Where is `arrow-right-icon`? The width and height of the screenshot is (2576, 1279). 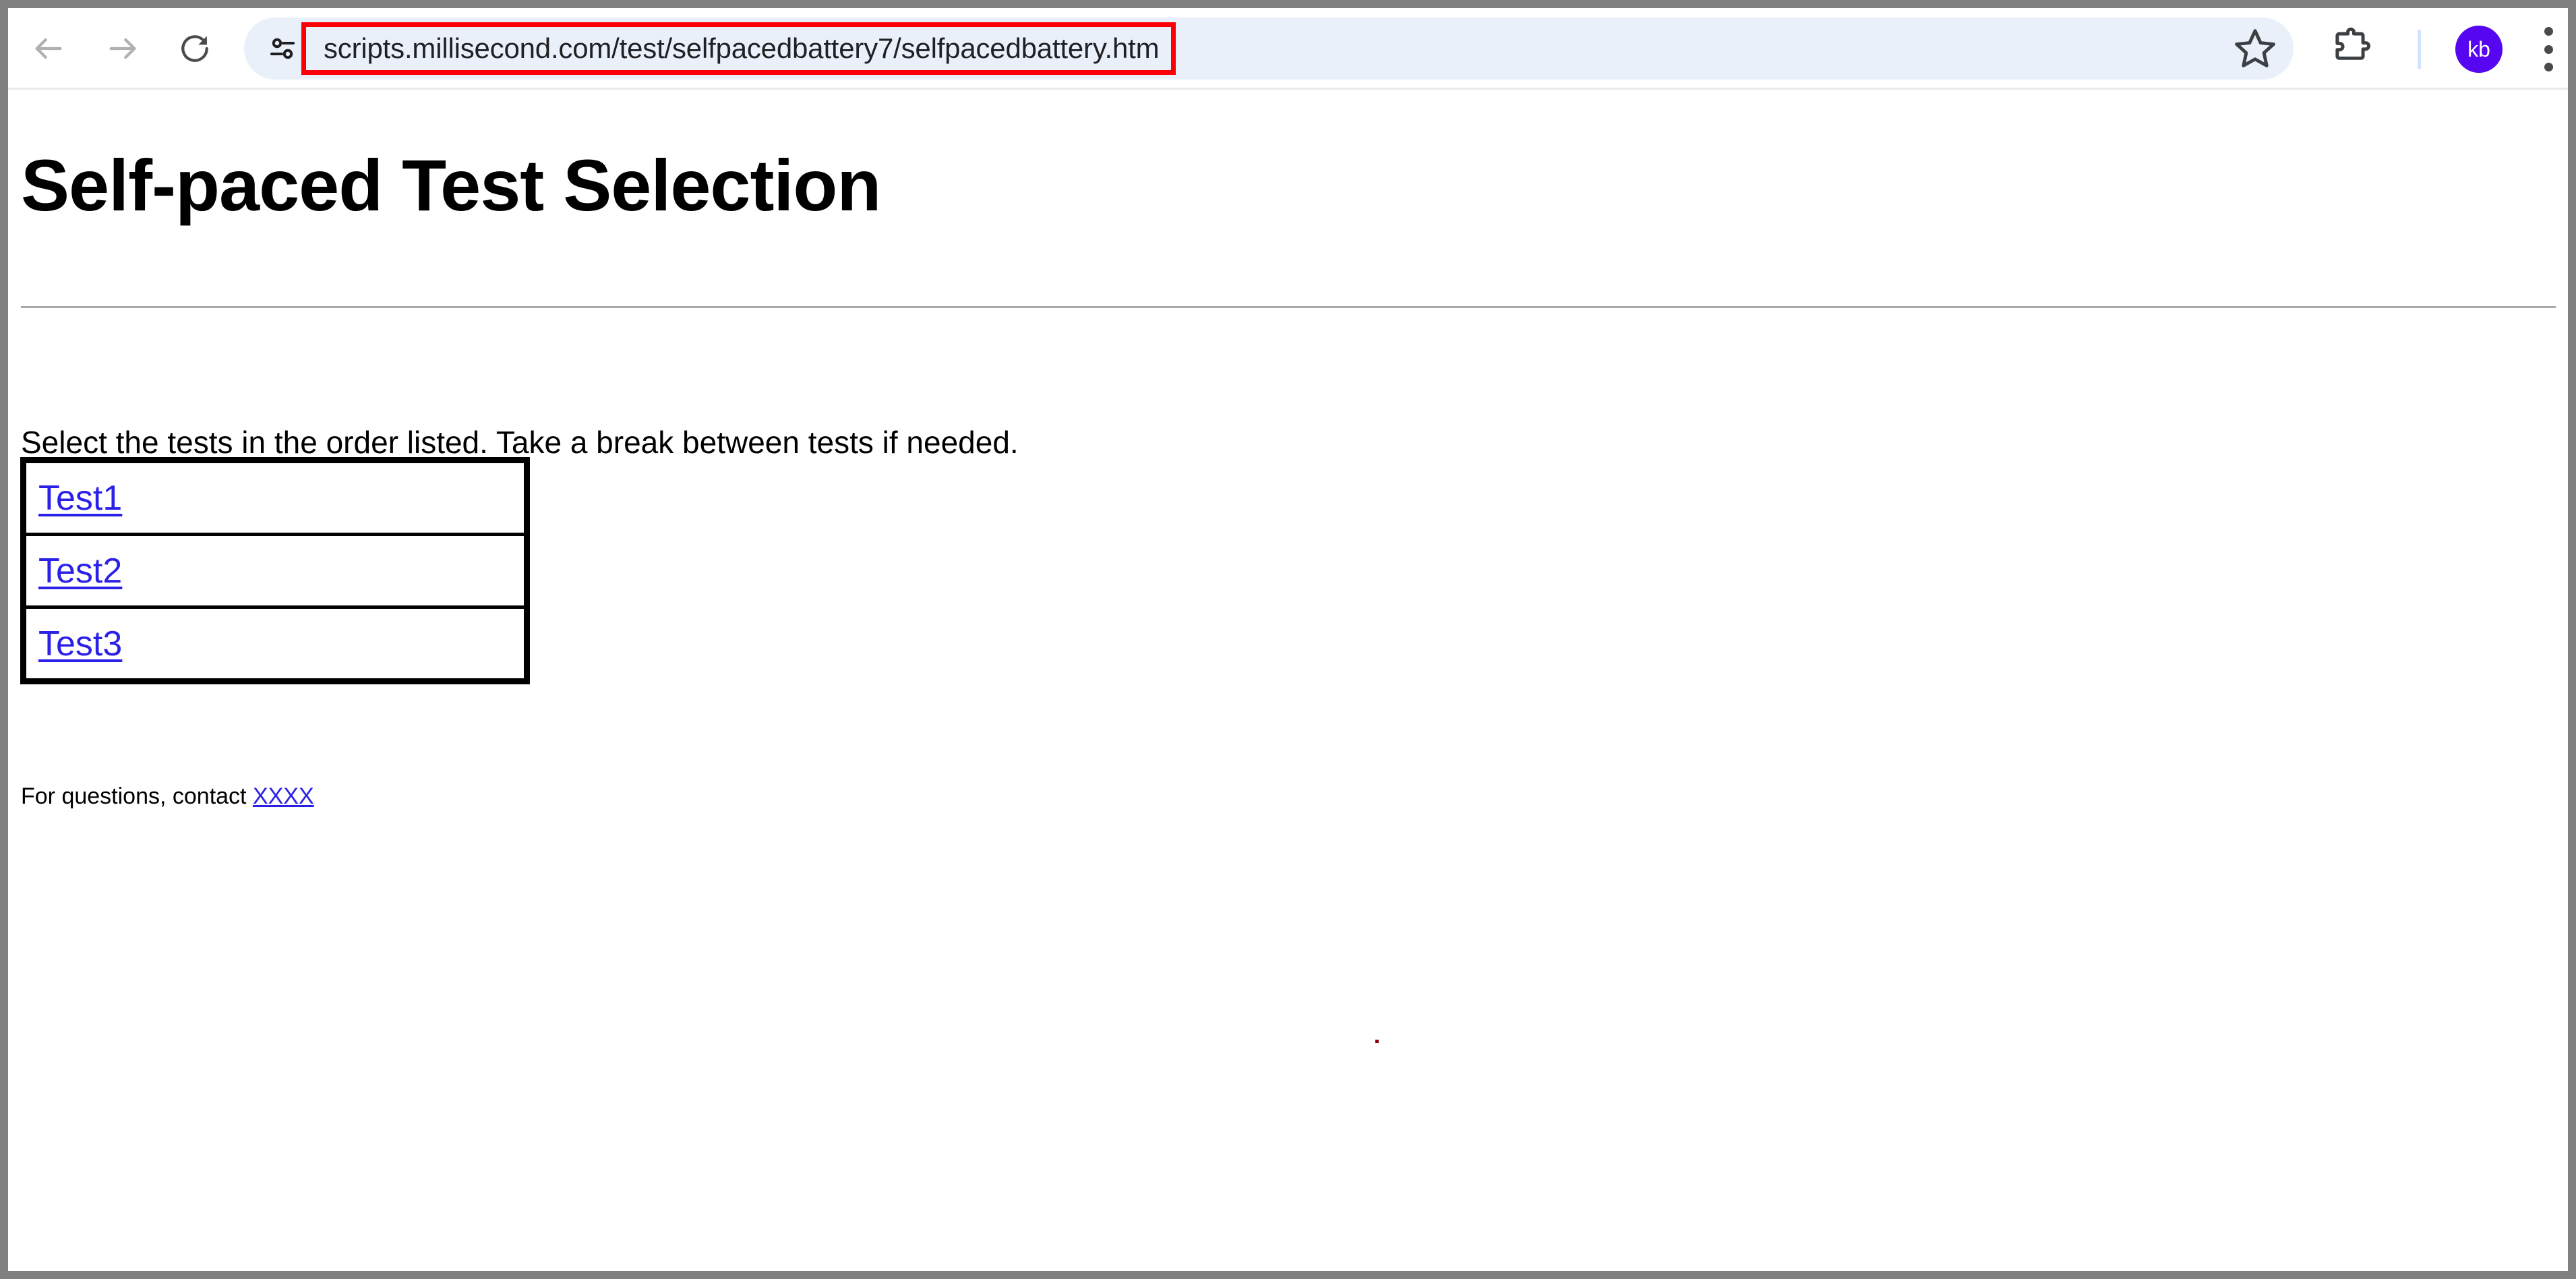
arrow-right-icon is located at coordinates (122, 48).